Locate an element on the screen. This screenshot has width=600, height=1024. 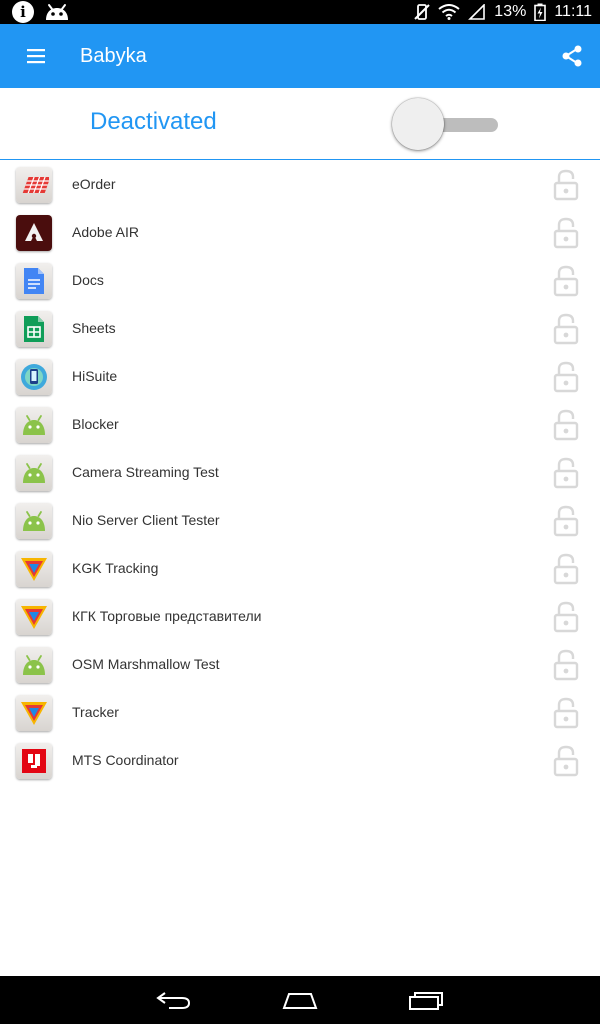
app-name: Tracker is located at coordinates (95, 712).